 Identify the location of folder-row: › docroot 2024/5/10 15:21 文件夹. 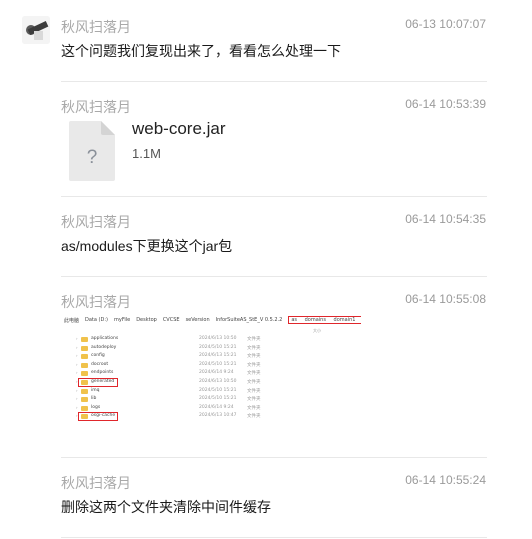
(213, 365).